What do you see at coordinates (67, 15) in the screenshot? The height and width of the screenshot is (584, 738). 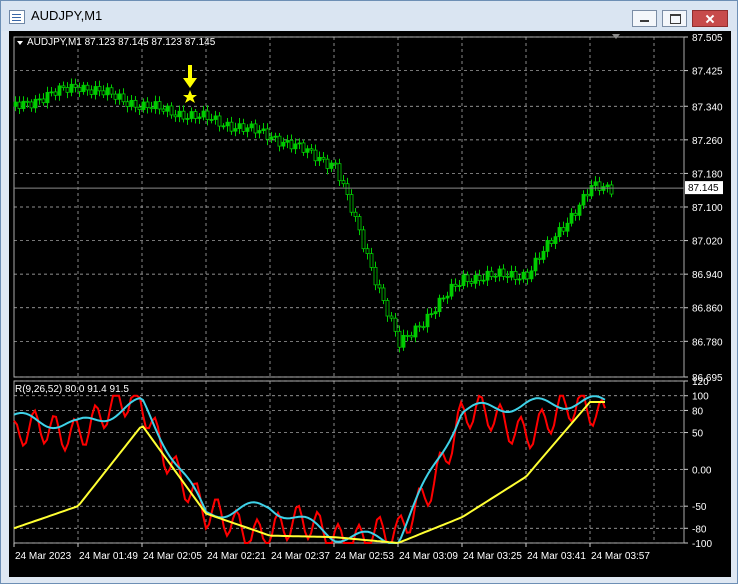 I see `window-title: AUDJPY,M1` at bounding box center [67, 15].